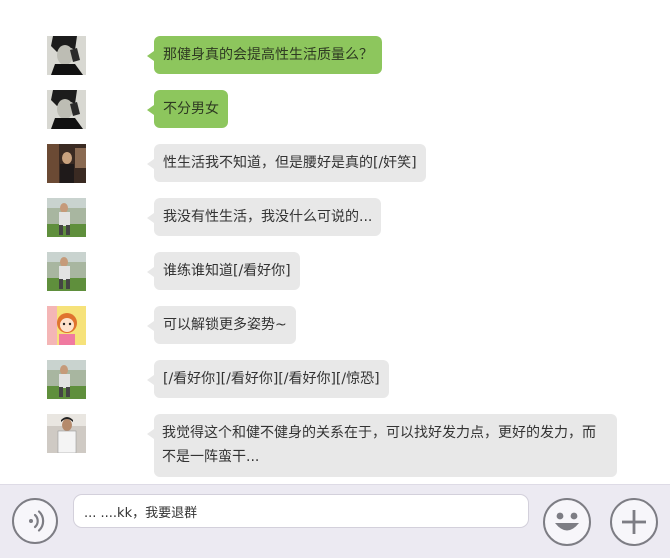 The height and width of the screenshot is (558, 670). I want to click on message-bubble: 那健身真的会提高性生活质量么？, so click(264, 55).